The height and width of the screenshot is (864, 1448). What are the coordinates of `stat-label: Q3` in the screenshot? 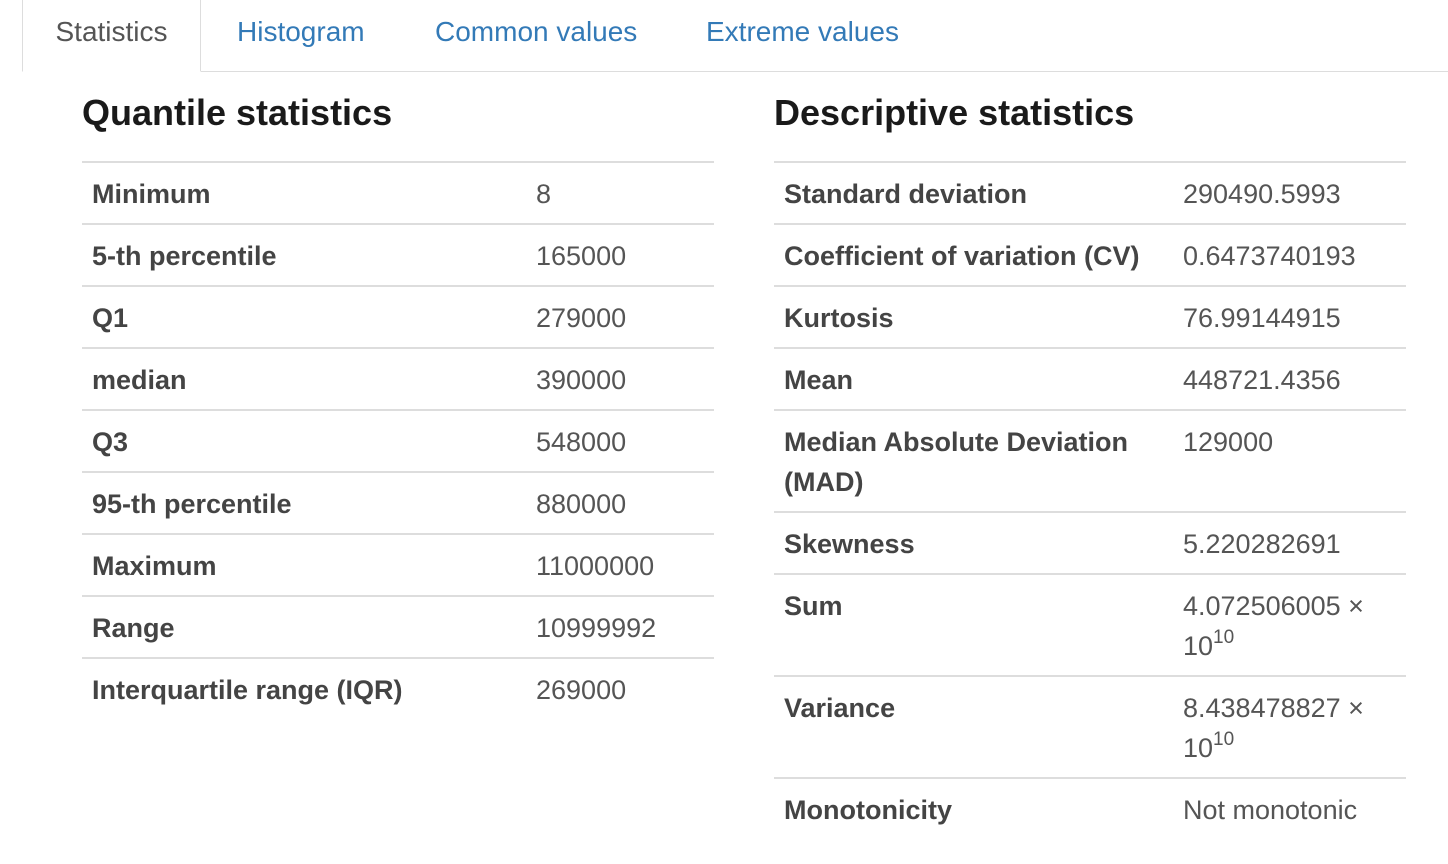 It's located at (304, 441).